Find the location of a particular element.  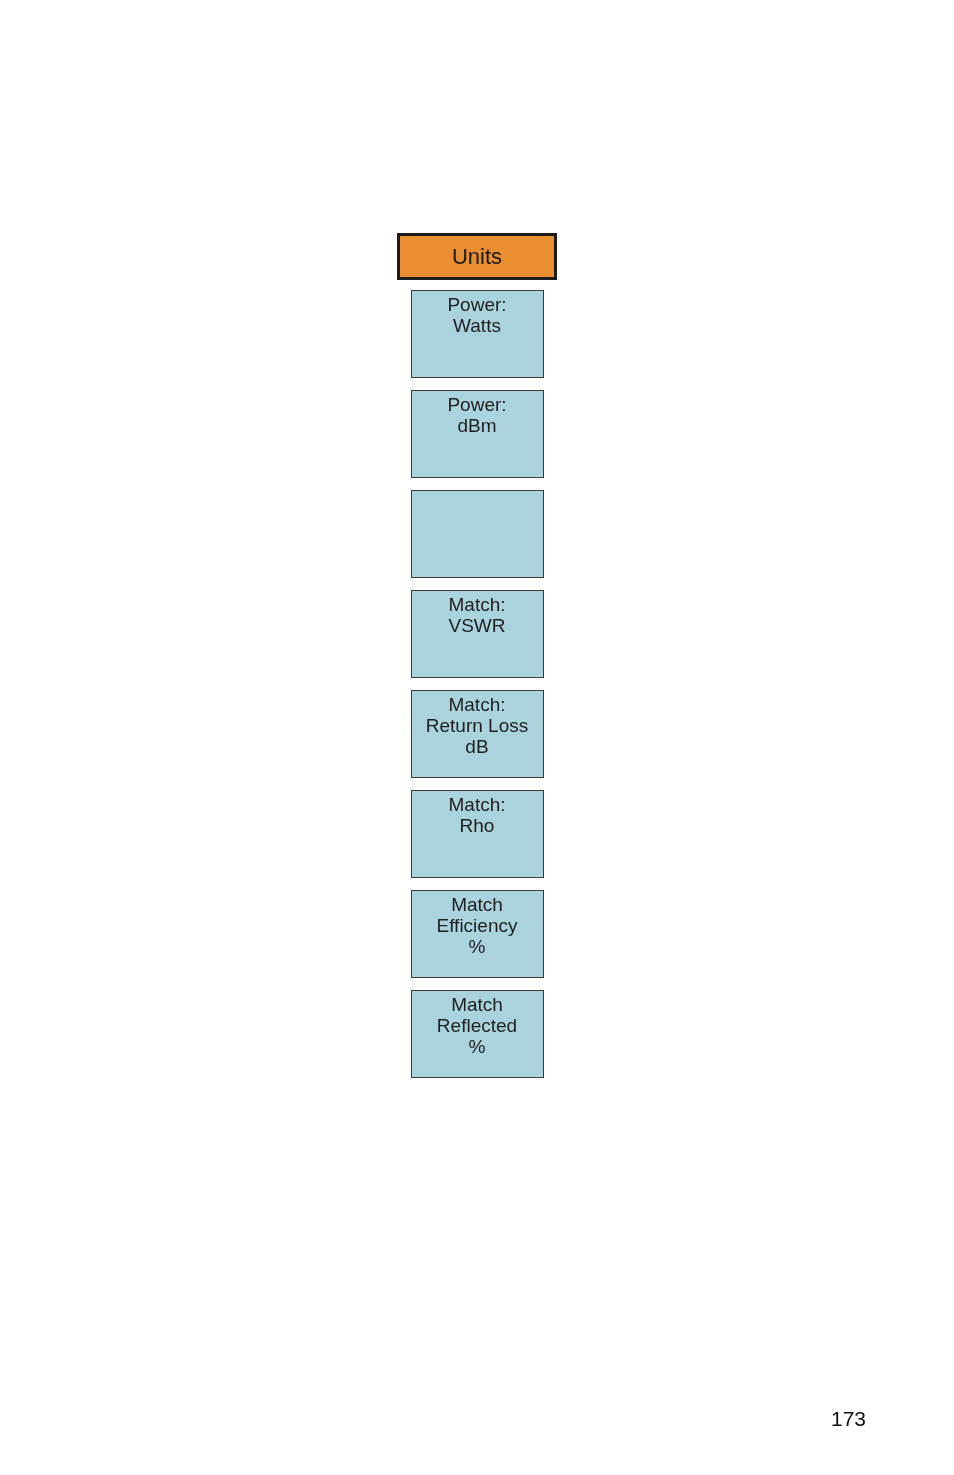

softkey-button: Match: VSWR is located at coordinates (477, 634).